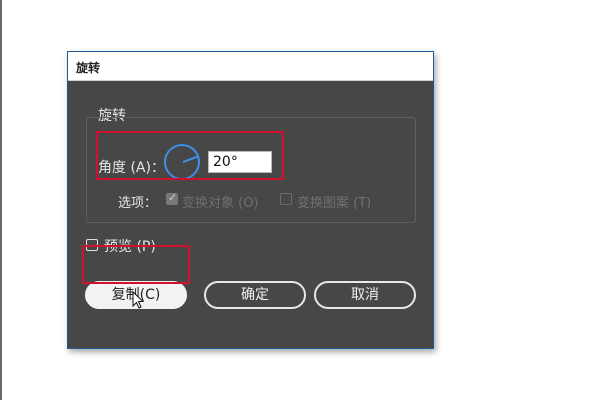 The image size is (600, 400). I want to click on left-window-edge, so click(1, 200).